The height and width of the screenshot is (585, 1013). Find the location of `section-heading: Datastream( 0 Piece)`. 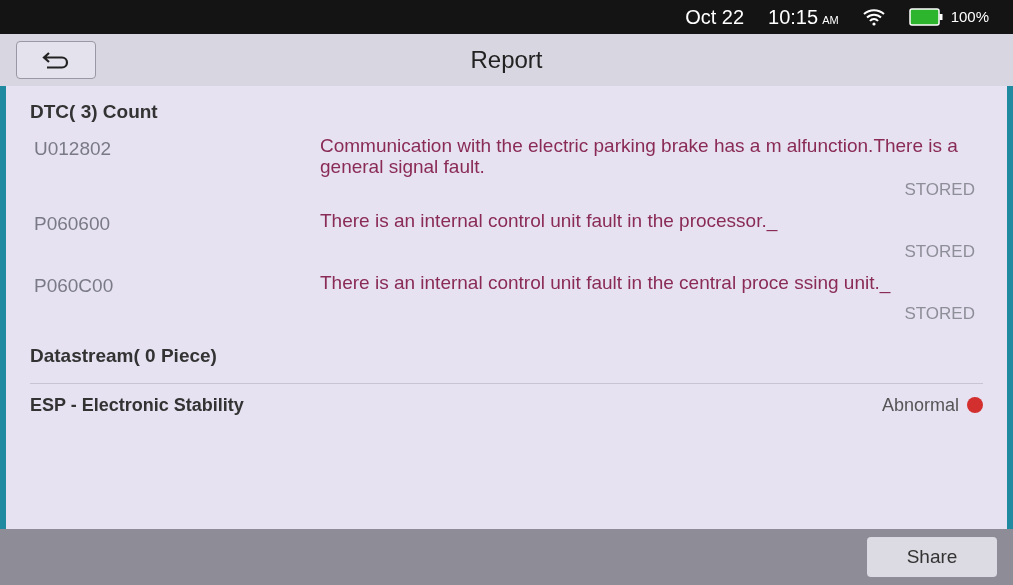

section-heading: Datastream( 0 Piece) is located at coordinates (506, 363).